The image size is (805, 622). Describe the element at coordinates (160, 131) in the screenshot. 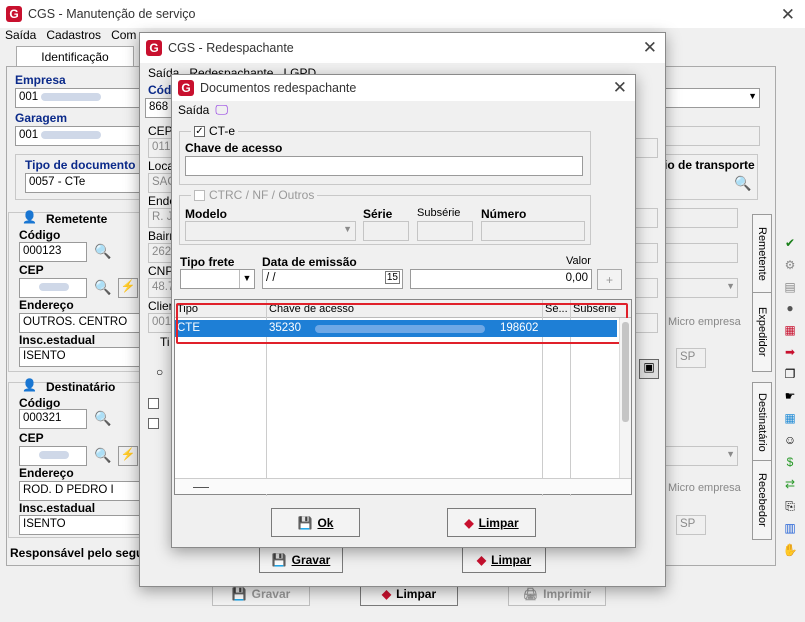

I see `redesp-cep-label: CEP` at that location.